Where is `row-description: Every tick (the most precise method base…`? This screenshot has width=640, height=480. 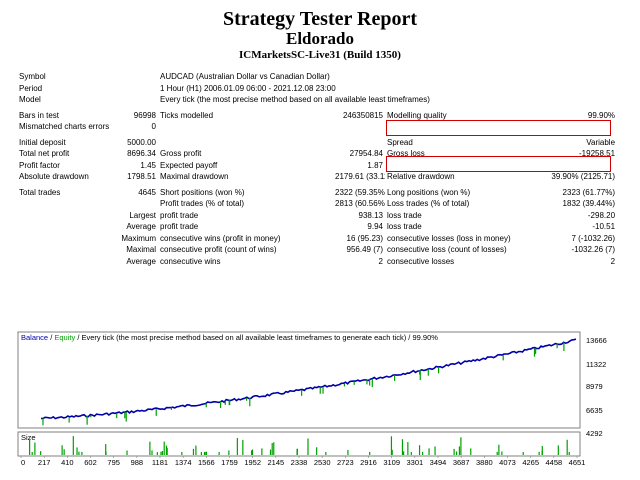 row-description: Every tick (the most precise method base… is located at coordinates (295, 100).